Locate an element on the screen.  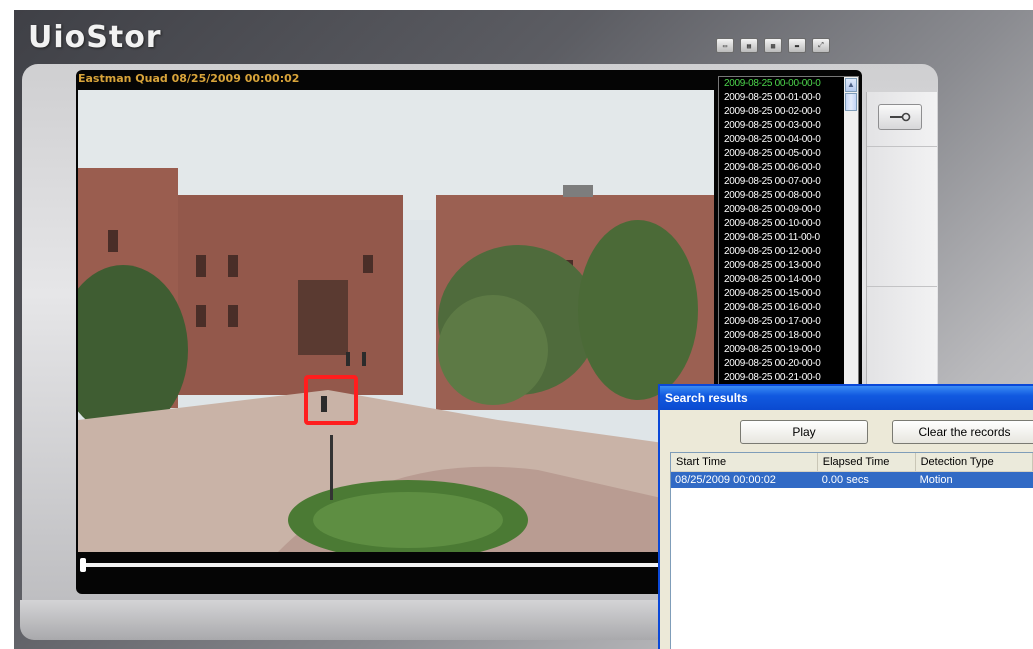
cell-start-time: 08/25/2009 00:00:02 is located at coordinates (725, 480).